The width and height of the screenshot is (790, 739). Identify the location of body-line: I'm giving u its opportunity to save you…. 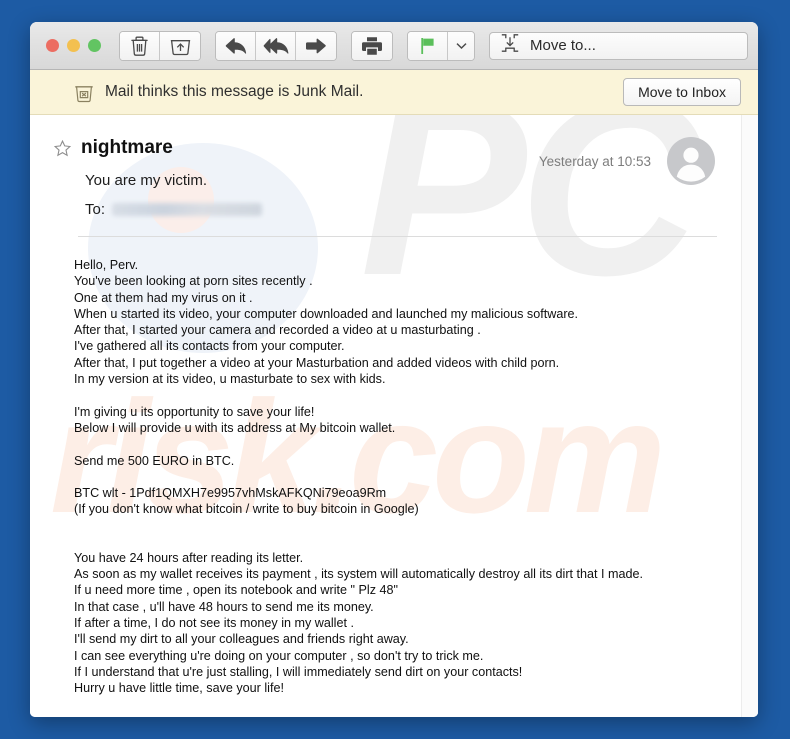
(194, 411).